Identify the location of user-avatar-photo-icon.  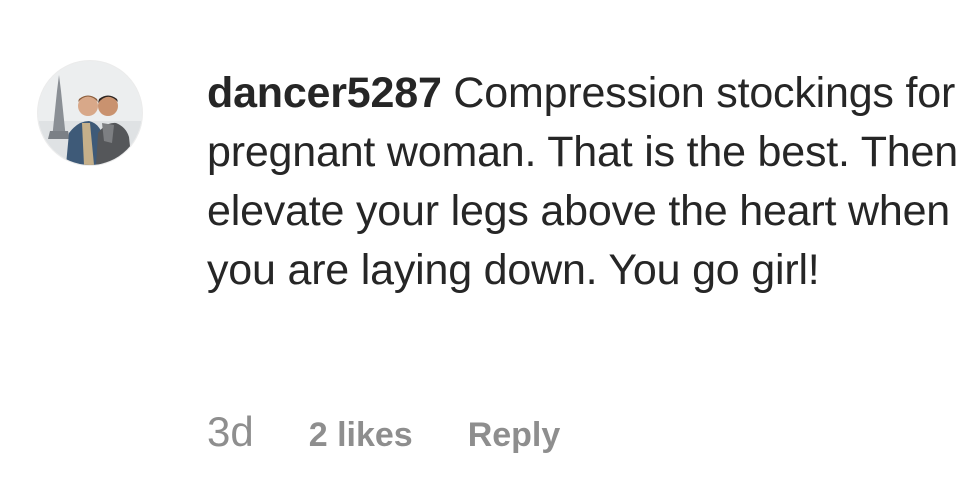
(90, 113).